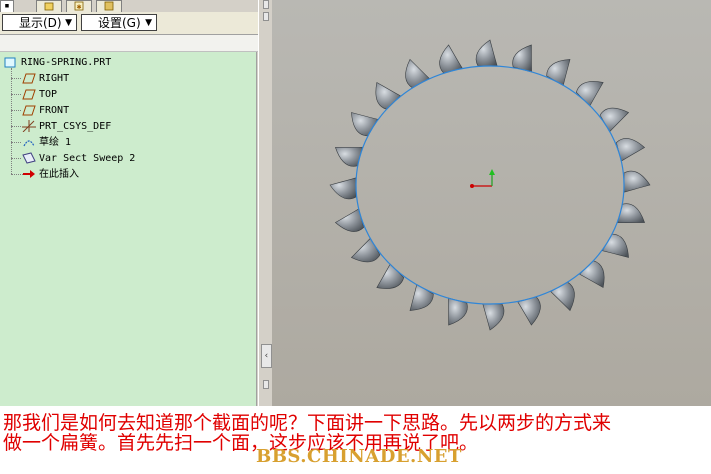  What do you see at coordinates (48, 94) in the screenshot?
I see `tree-item-label: TOP` at bounding box center [48, 94].